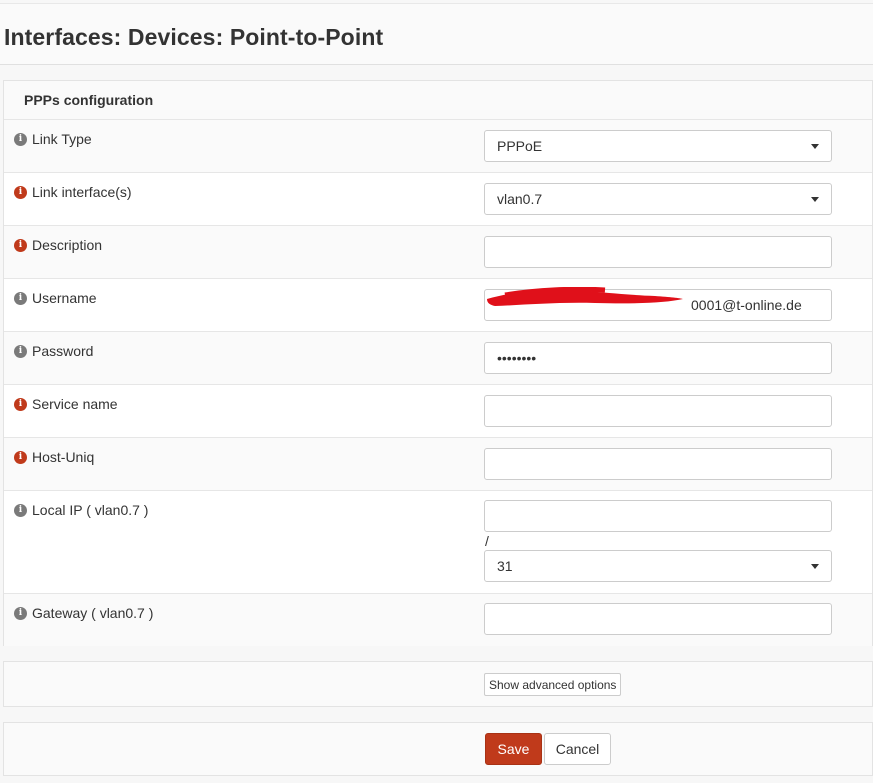  I want to click on show-advanced-options-button: Show advanced options, so click(553, 684).